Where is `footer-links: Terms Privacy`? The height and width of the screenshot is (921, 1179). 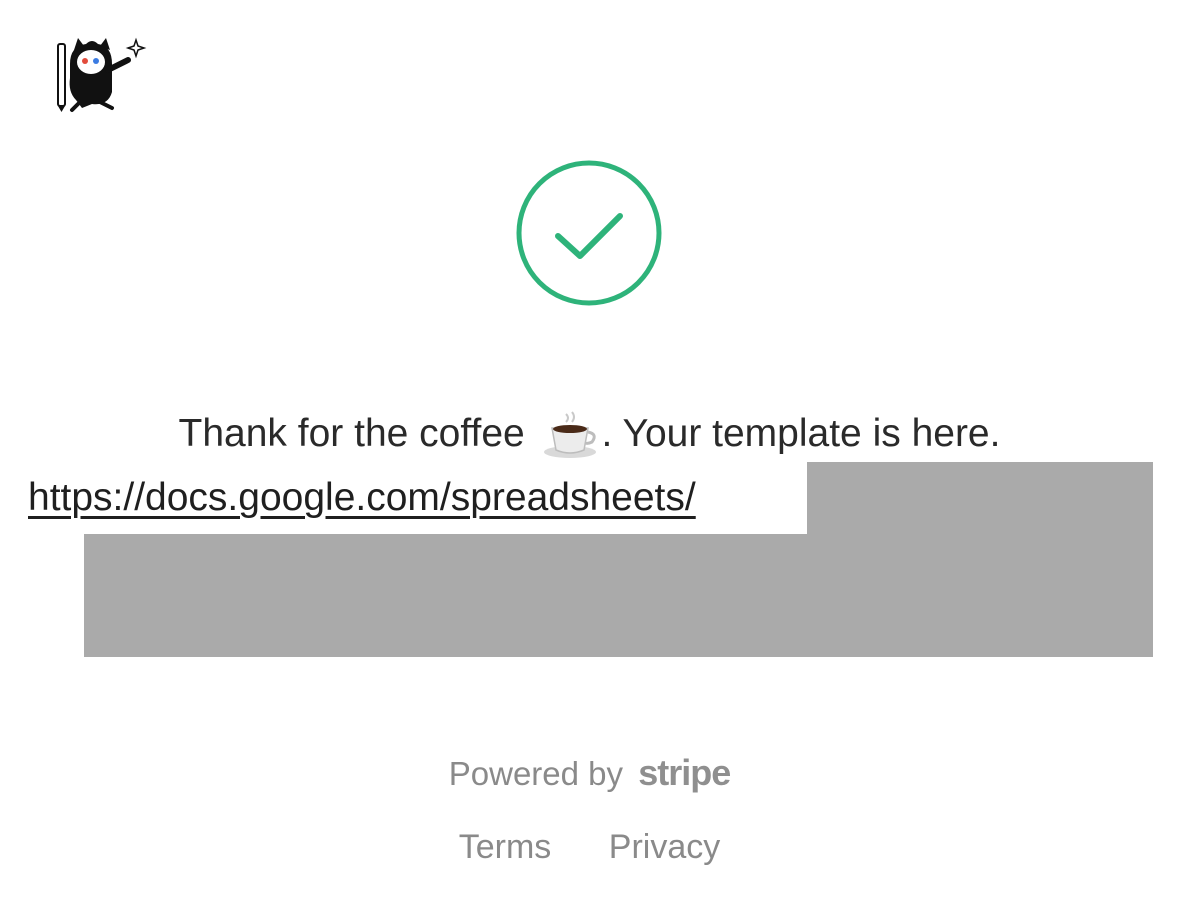 footer-links: Terms Privacy is located at coordinates (589, 847).